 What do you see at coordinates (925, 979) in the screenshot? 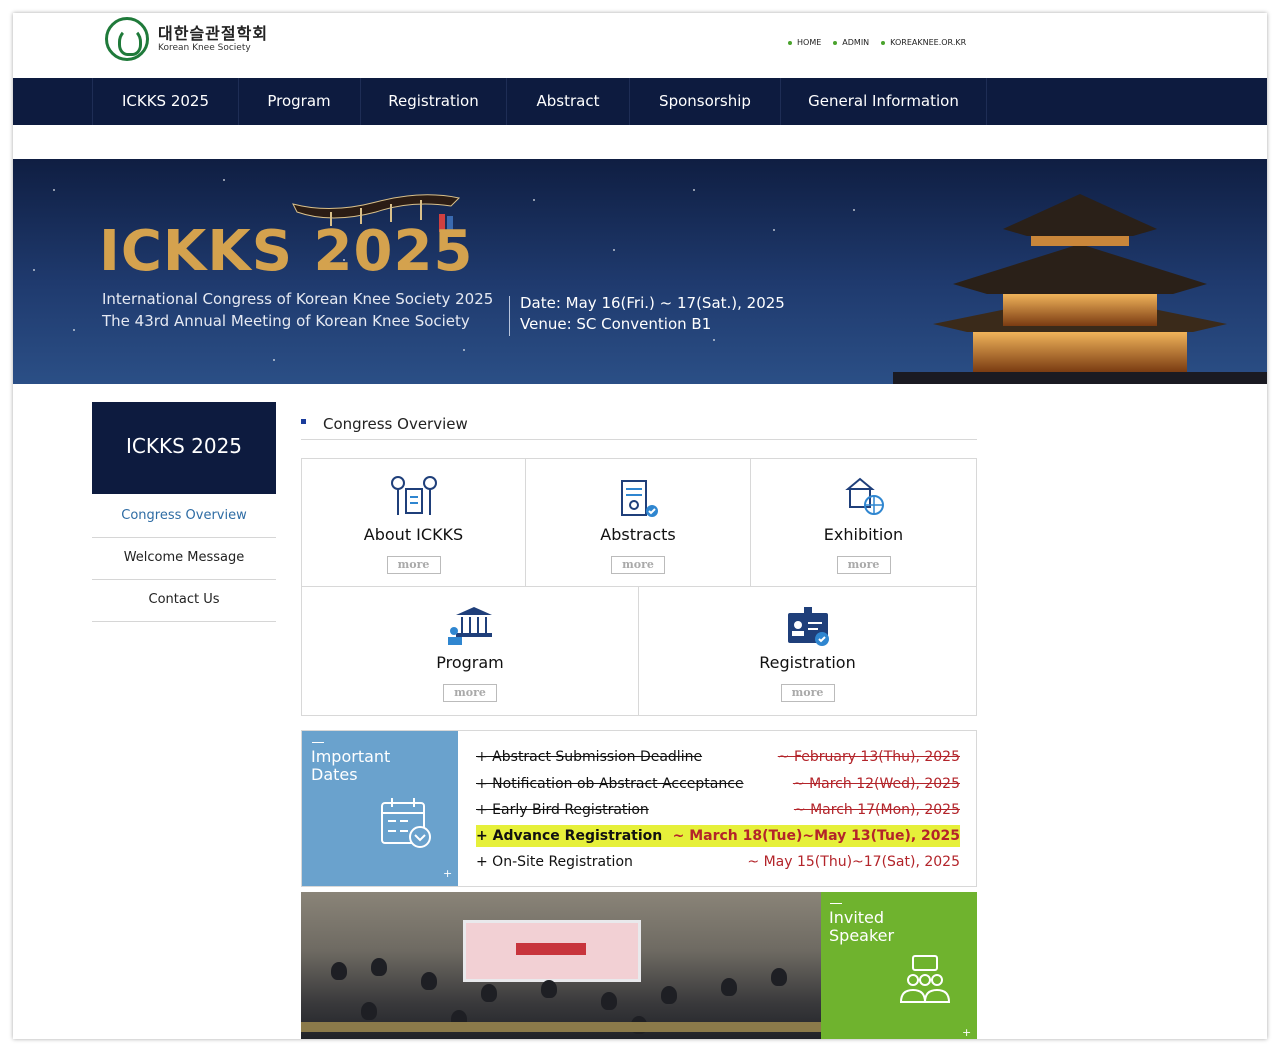
I see `speaker-group-icon` at bounding box center [925, 979].